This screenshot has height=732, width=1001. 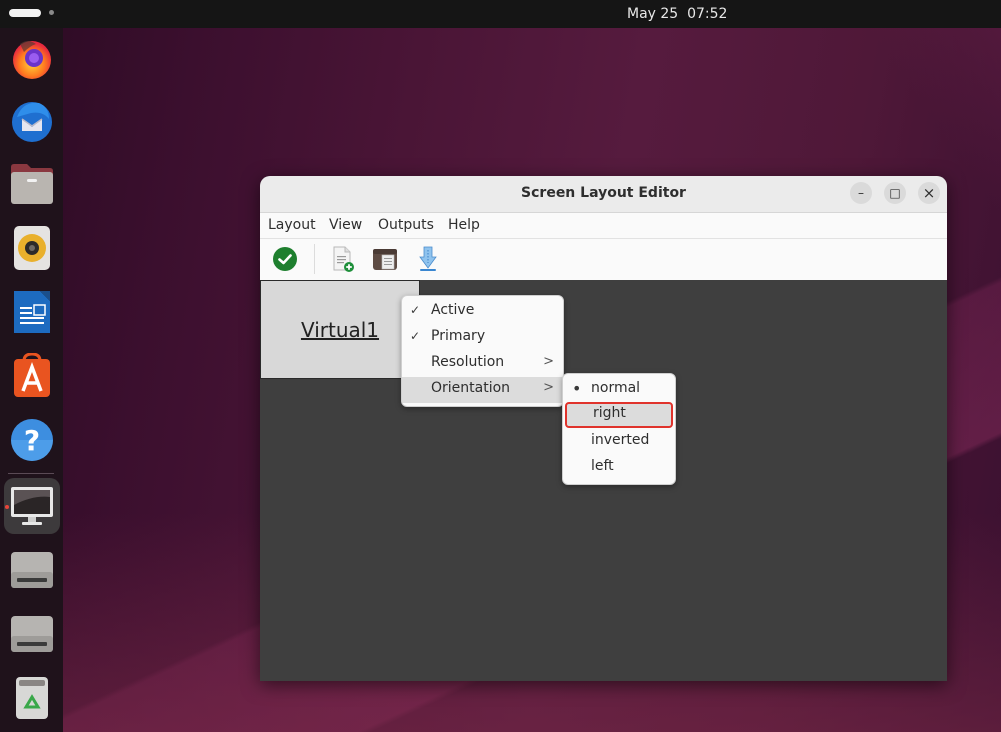 What do you see at coordinates (603, 259) in the screenshot?
I see `toolbar` at bounding box center [603, 259].